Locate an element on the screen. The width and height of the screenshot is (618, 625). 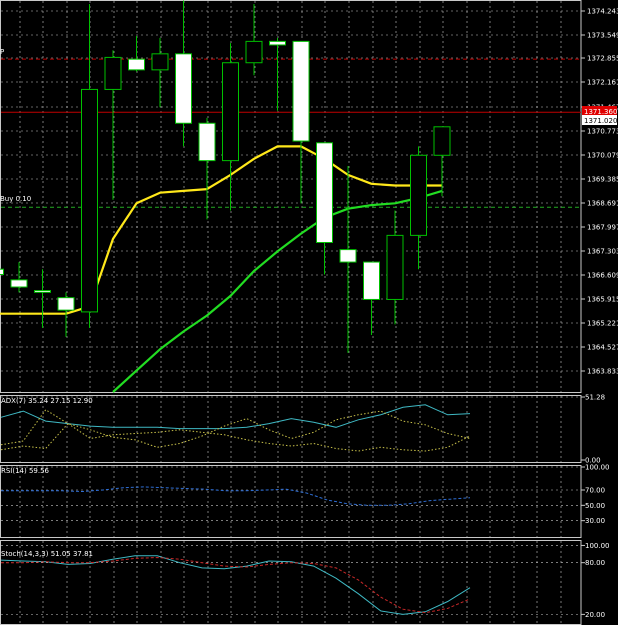
price-tag-label: 1371.360 is located at coordinates (600, 112).